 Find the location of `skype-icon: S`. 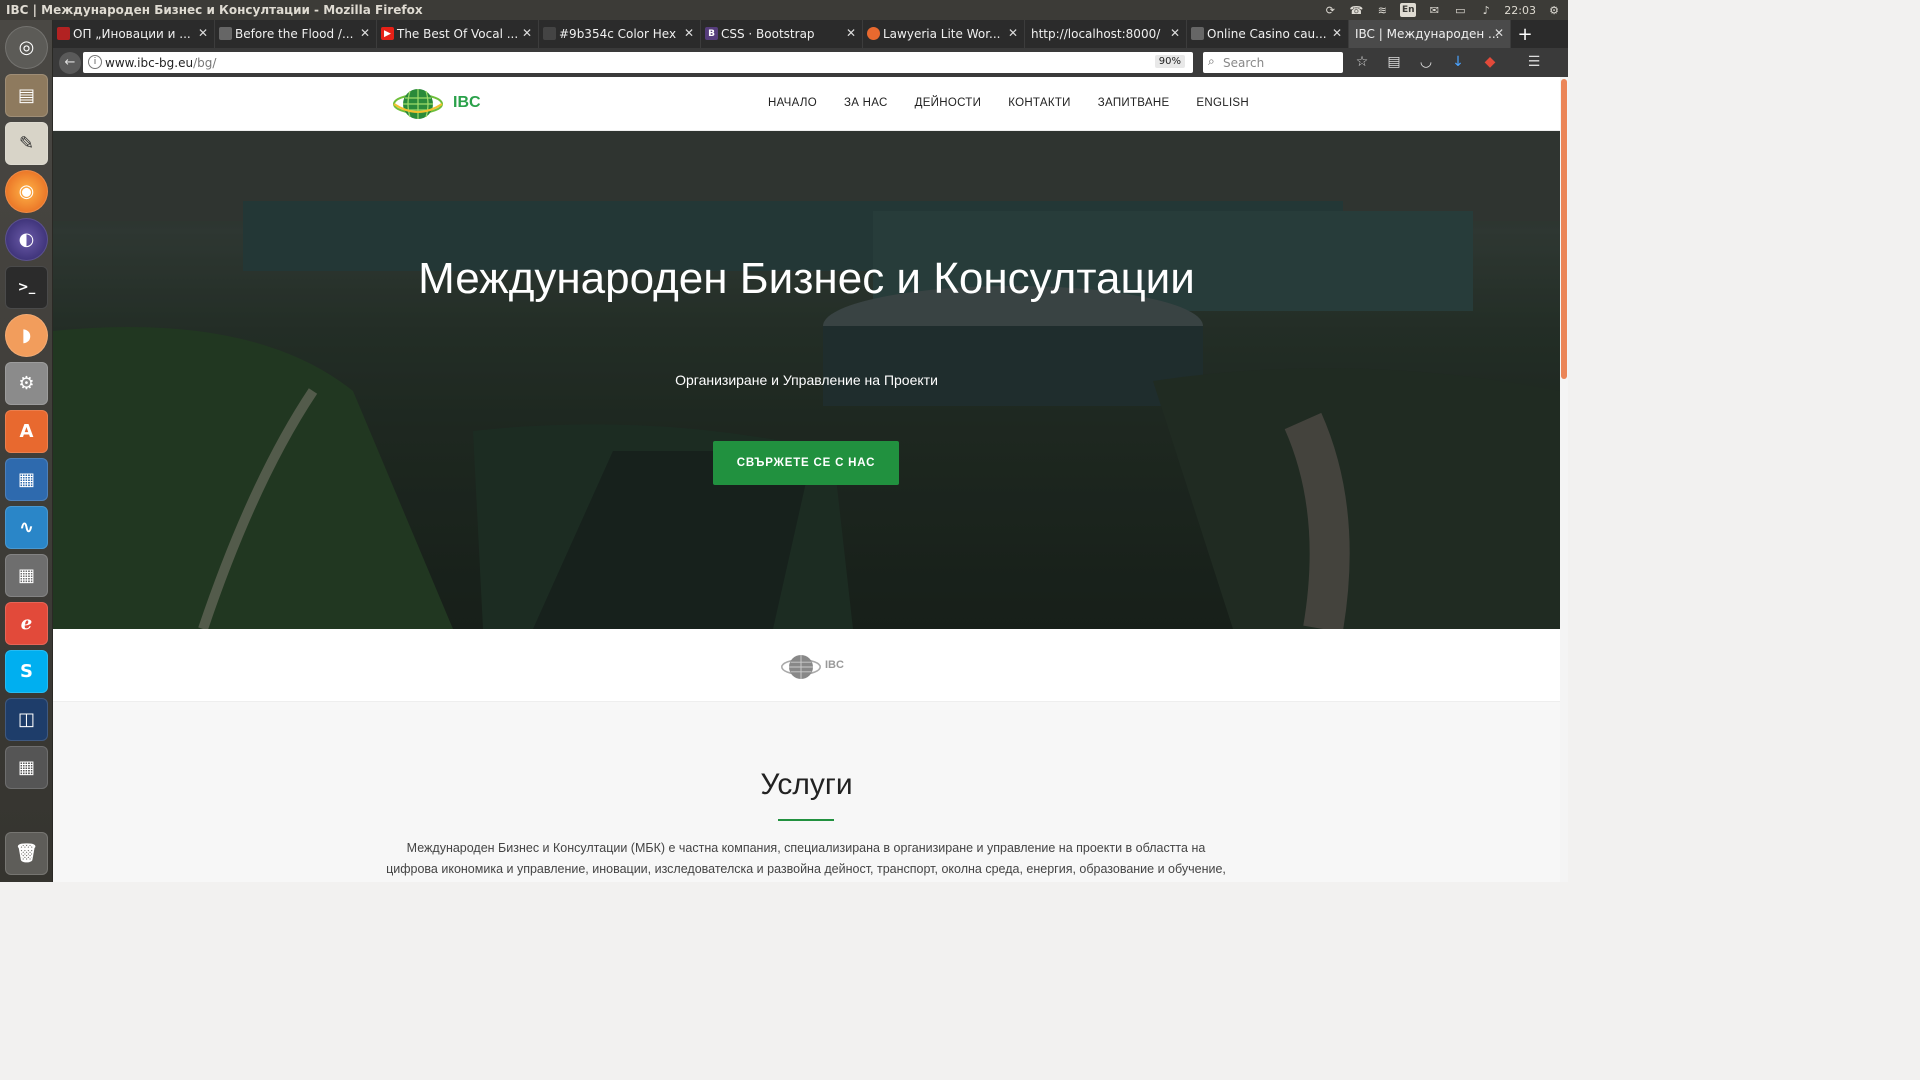

skype-icon: S is located at coordinates (26, 671).